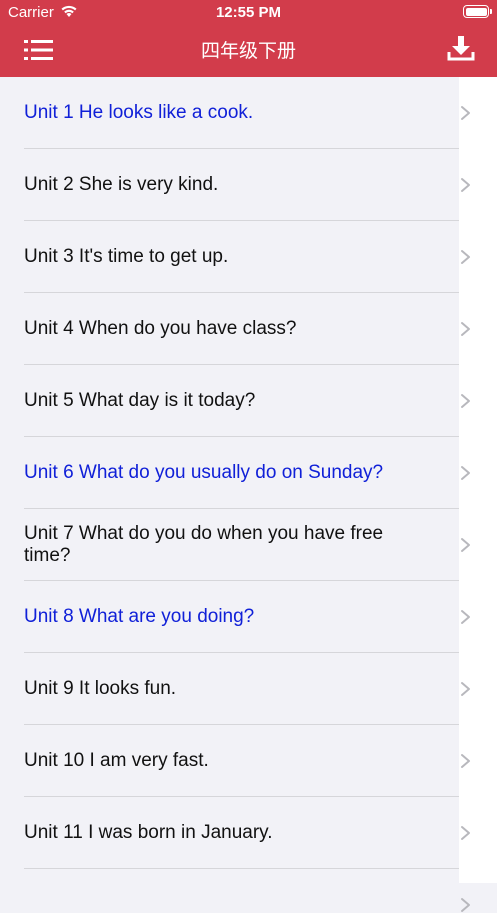 The width and height of the screenshot is (497, 913). I want to click on battery-icon, so click(477, 11).